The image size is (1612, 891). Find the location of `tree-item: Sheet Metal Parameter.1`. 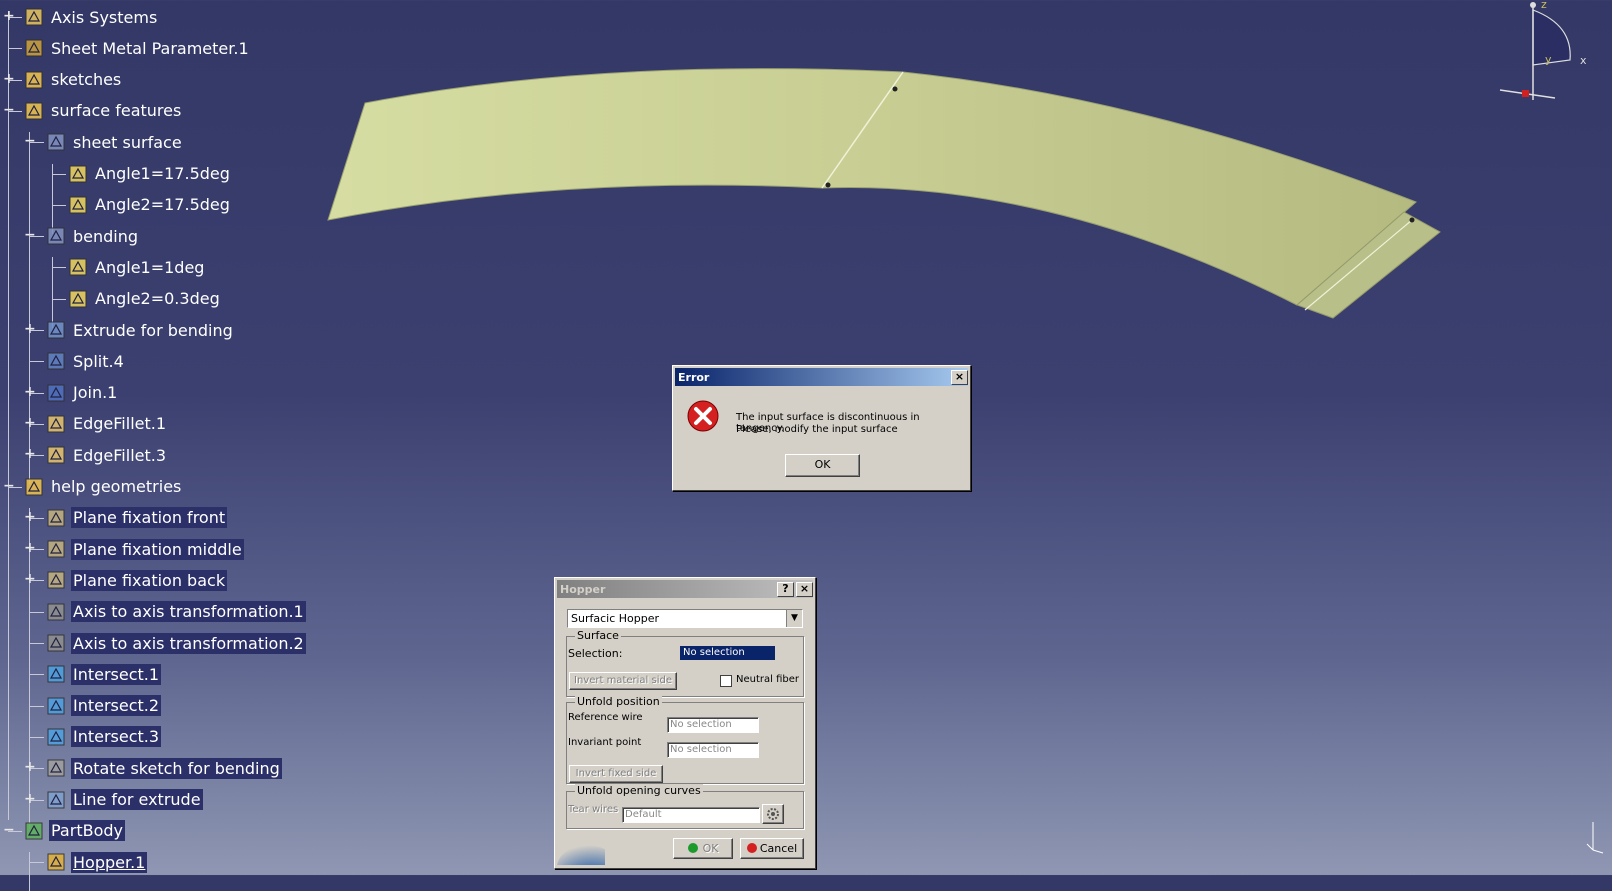

tree-item: Sheet Metal Parameter.1 is located at coordinates (136, 48).